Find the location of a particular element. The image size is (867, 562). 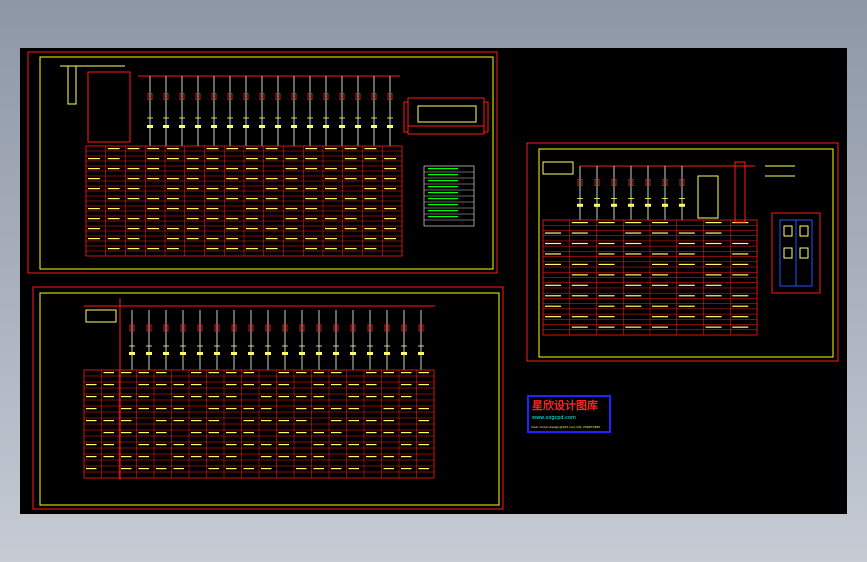

cabinet-elevation is located at coordinates (446, 116).